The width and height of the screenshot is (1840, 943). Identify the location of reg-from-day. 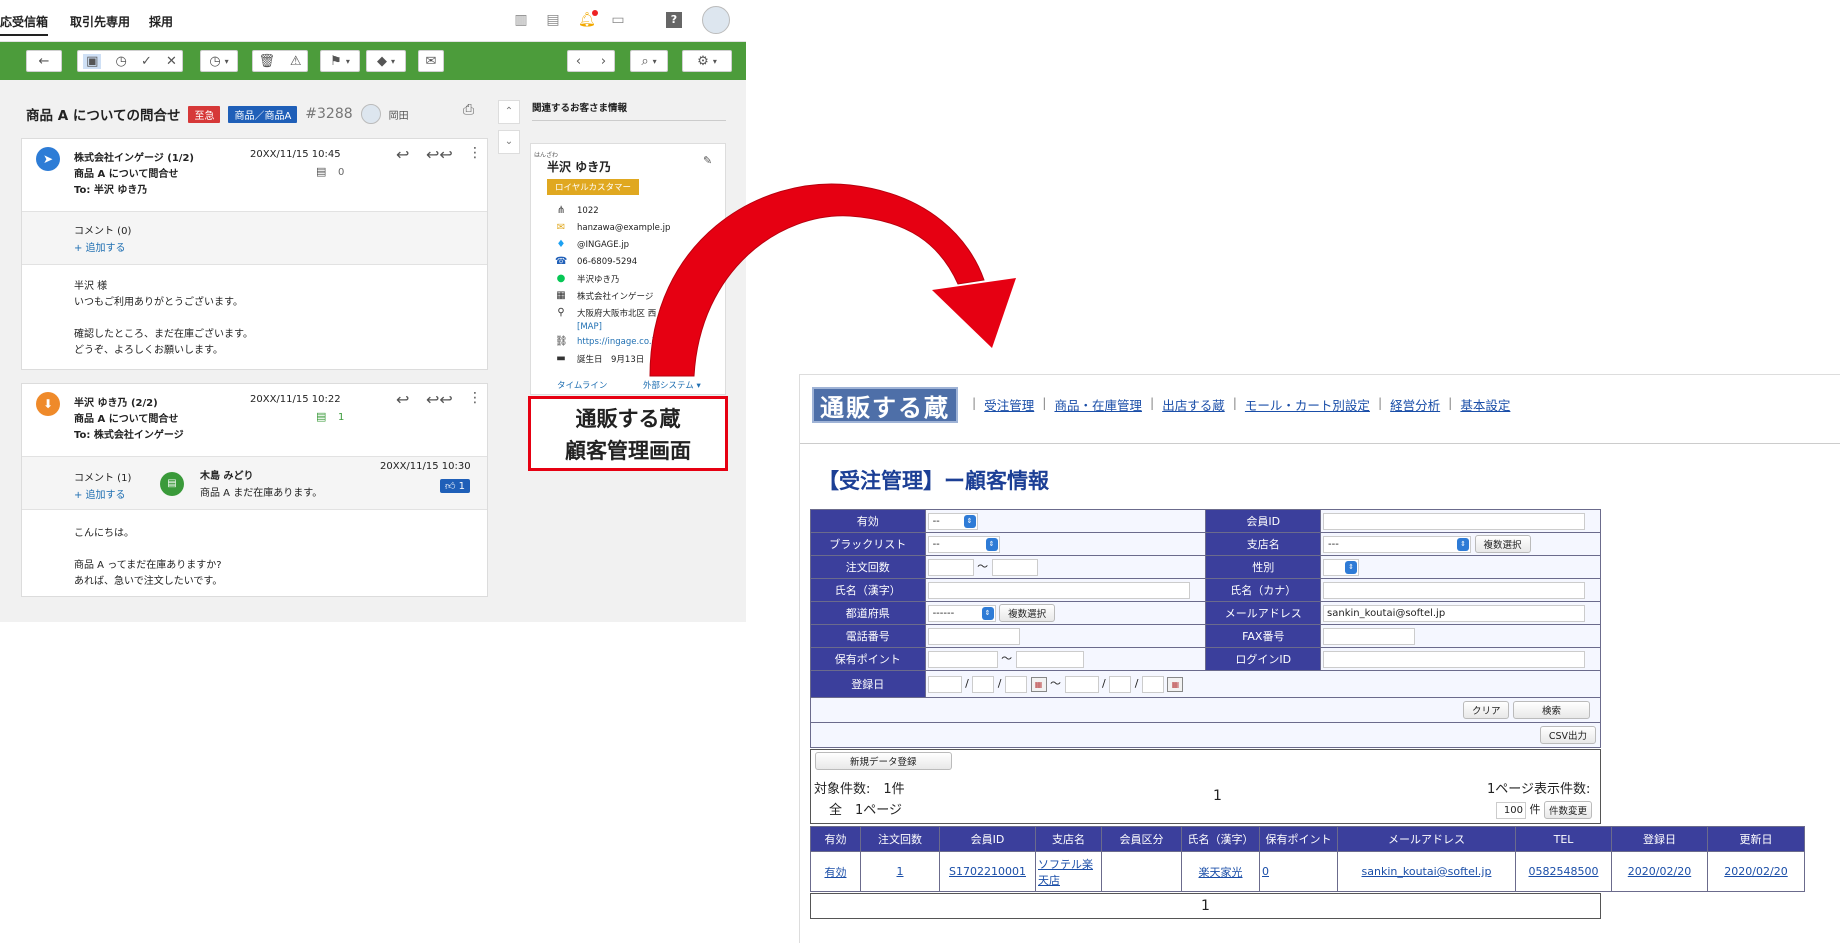
(1016, 684).